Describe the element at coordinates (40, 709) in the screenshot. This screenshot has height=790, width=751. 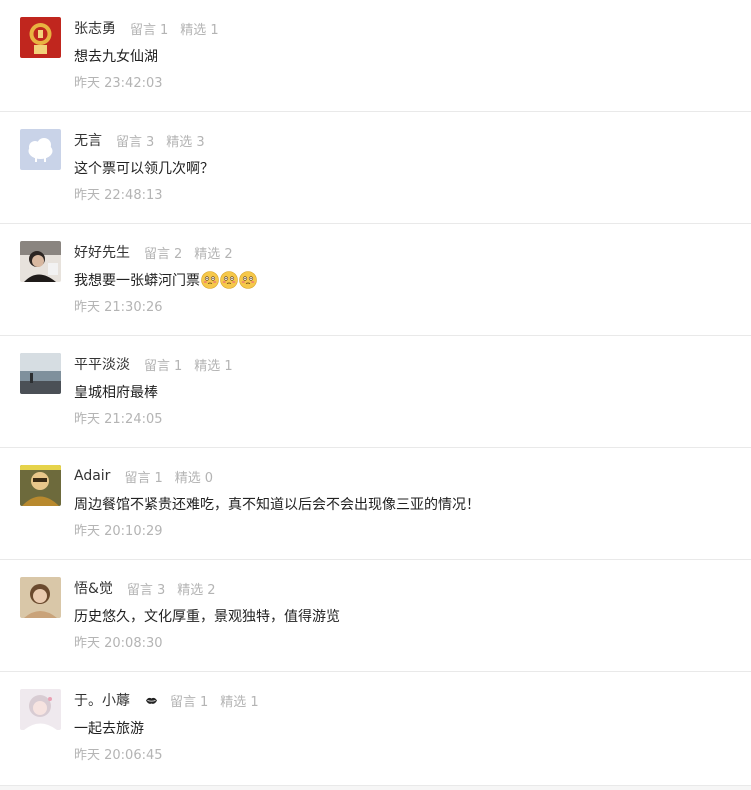
I see `girl-avatar-icon` at that location.